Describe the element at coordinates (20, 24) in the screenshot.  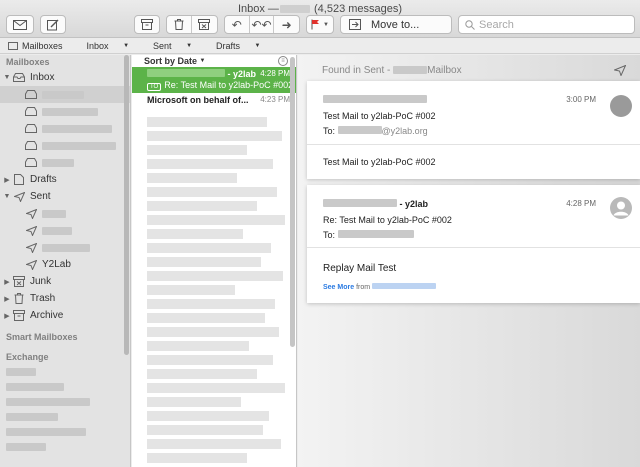
I see `get-mail-button` at that location.